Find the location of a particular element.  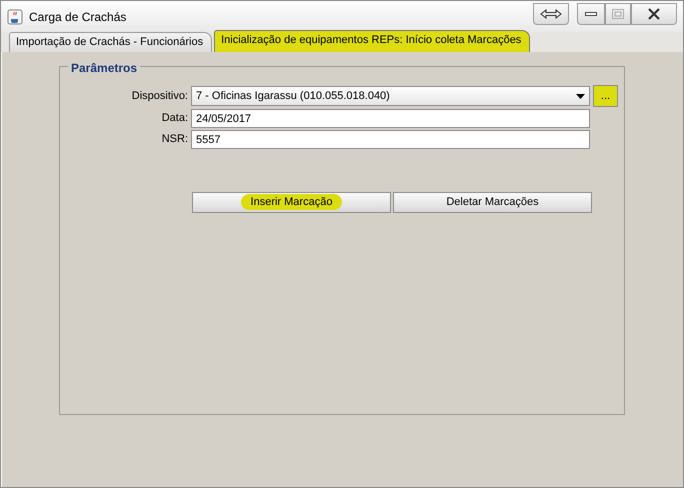

action-button: Deletar Marcações is located at coordinates (492, 202).